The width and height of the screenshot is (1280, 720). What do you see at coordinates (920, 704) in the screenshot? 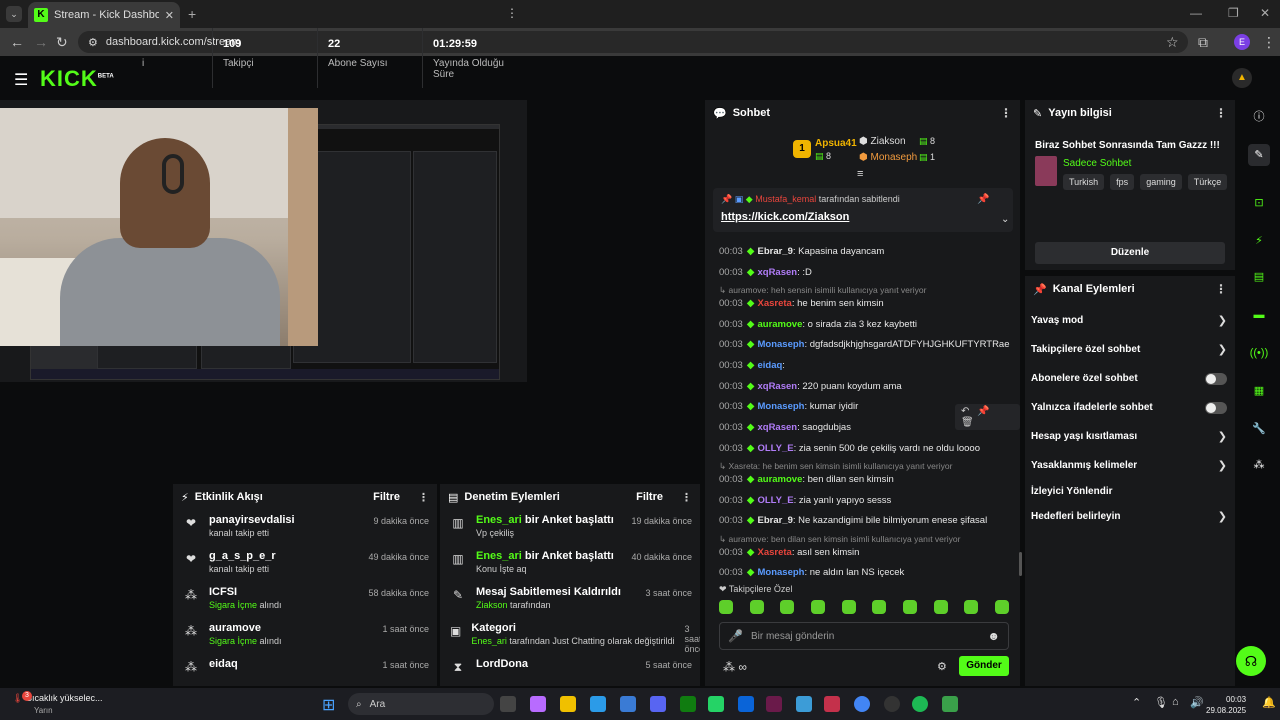
I see `spotify-icon` at bounding box center [920, 704].